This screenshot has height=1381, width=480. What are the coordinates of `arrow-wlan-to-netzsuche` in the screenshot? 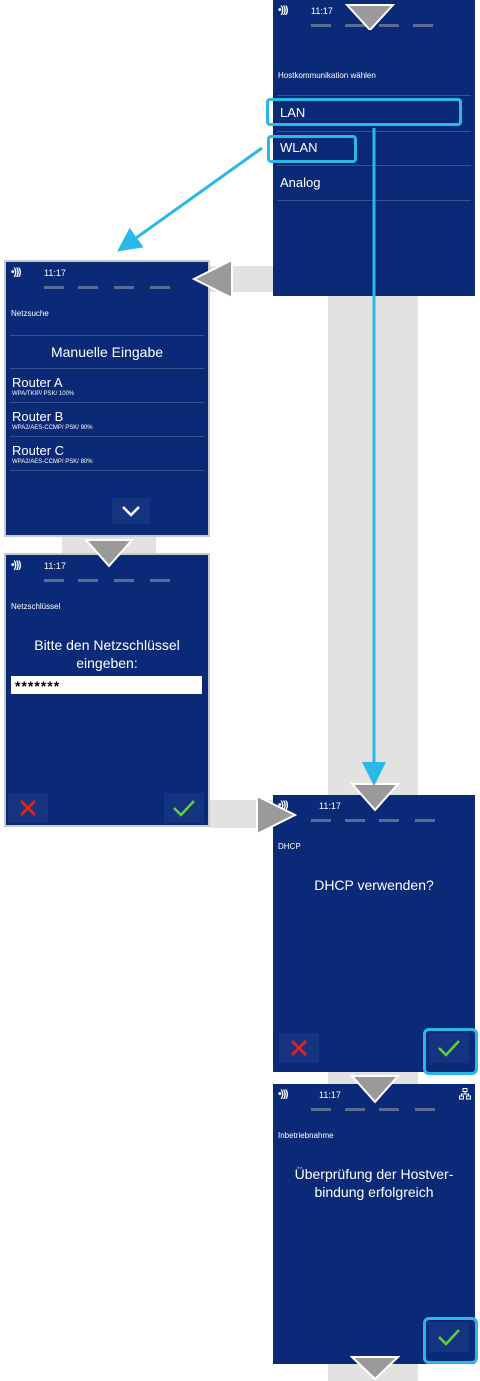 It's located at (190, 199).